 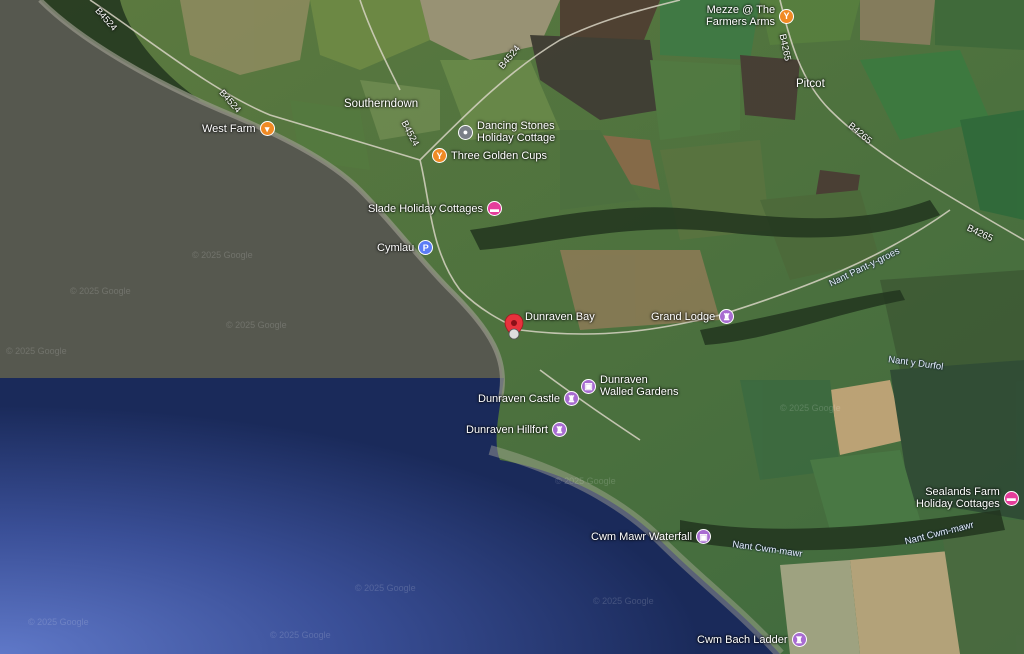 What do you see at coordinates (967, 498) in the screenshot?
I see `poi-sealands: ▬ Sealands Farm Holiday Cottages` at bounding box center [967, 498].